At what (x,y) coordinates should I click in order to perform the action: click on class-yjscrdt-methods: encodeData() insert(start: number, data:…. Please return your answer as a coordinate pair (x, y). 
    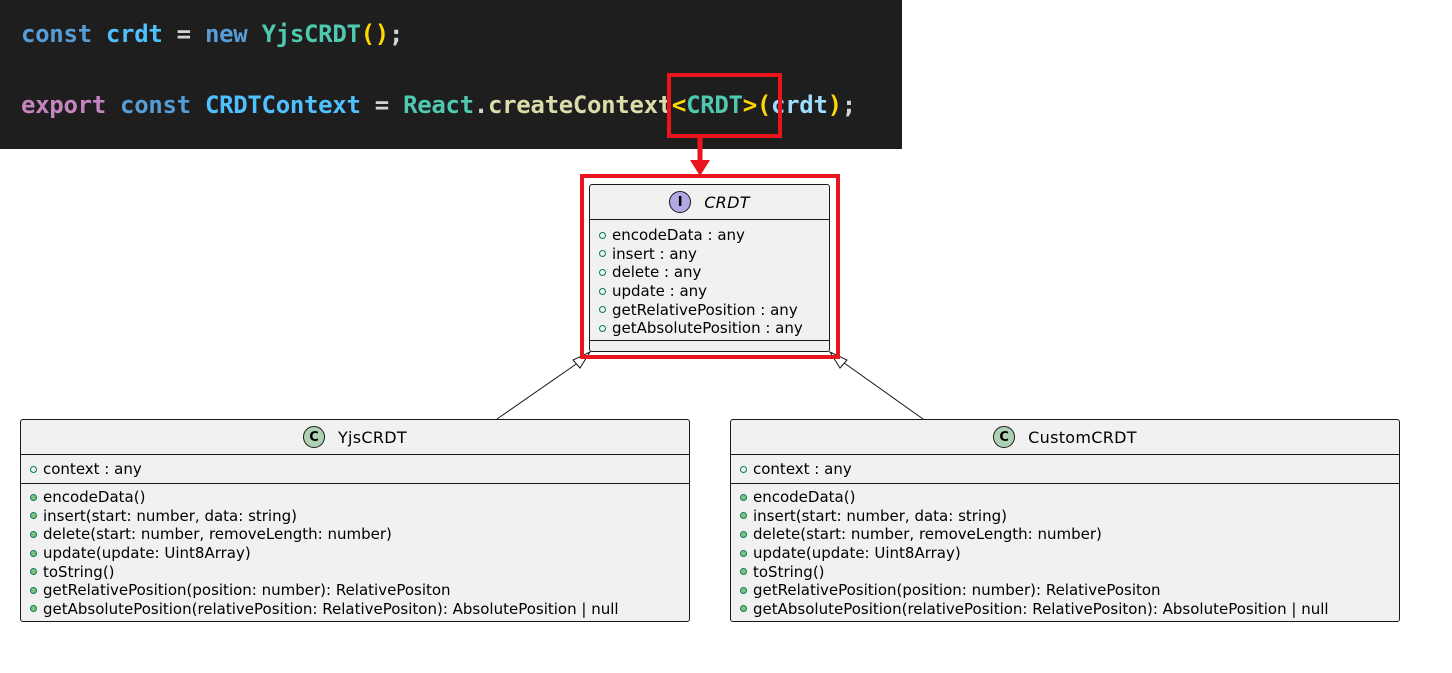
    Looking at the image, I should click on (355, 550).